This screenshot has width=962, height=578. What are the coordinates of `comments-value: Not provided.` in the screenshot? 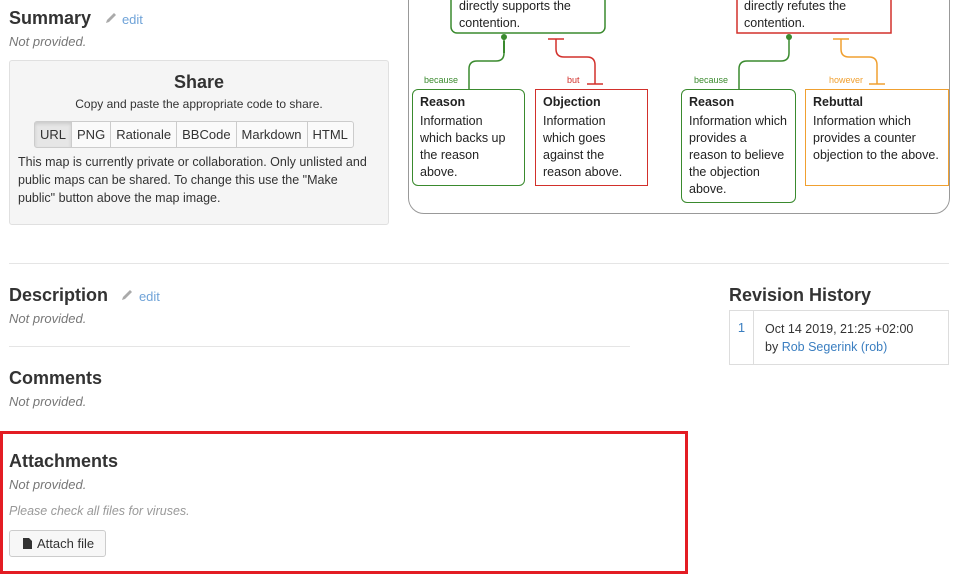 It's located at (48, 401).